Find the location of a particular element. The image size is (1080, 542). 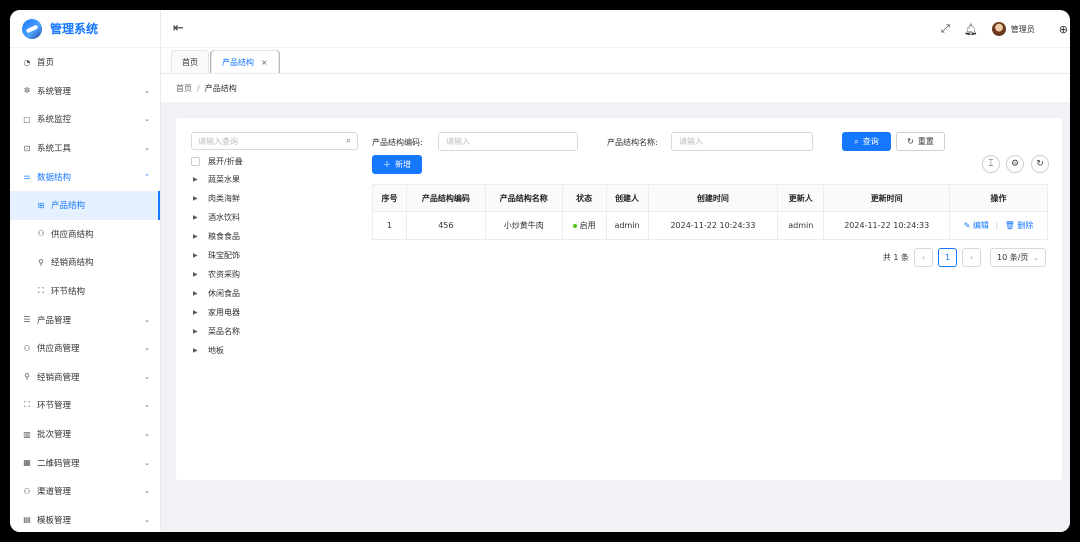

expand-collapse-toggle: 展开/折叠 is located at coordinates (217, 161).